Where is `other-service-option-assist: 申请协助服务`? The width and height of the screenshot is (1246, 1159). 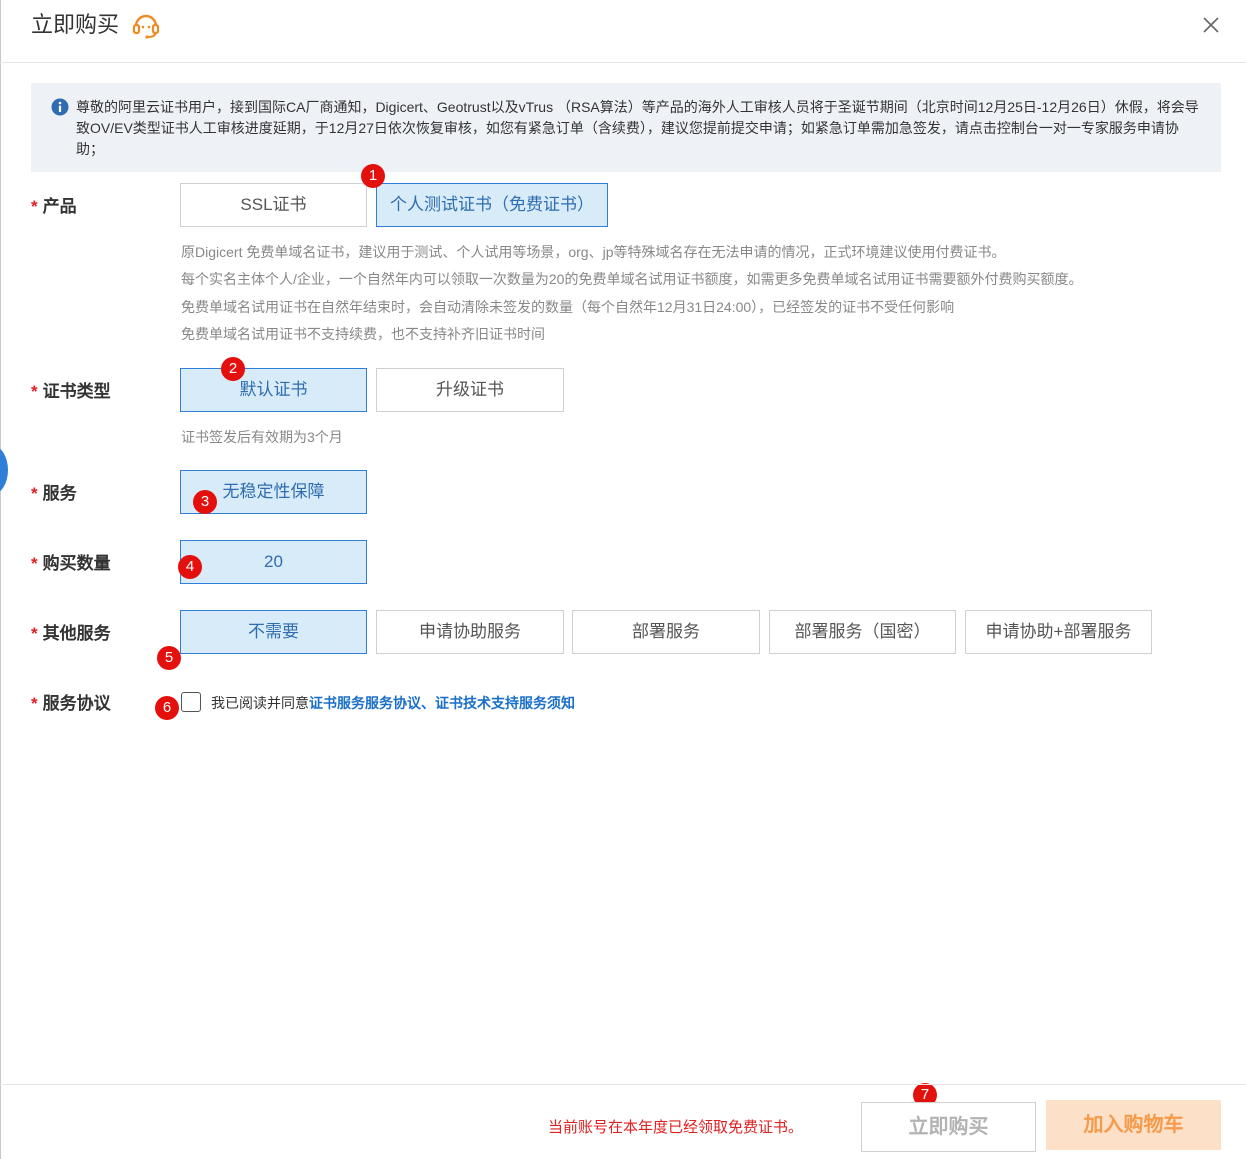 other-service-option-assist: 申请协助服务 is located at coordinates (470, 632).